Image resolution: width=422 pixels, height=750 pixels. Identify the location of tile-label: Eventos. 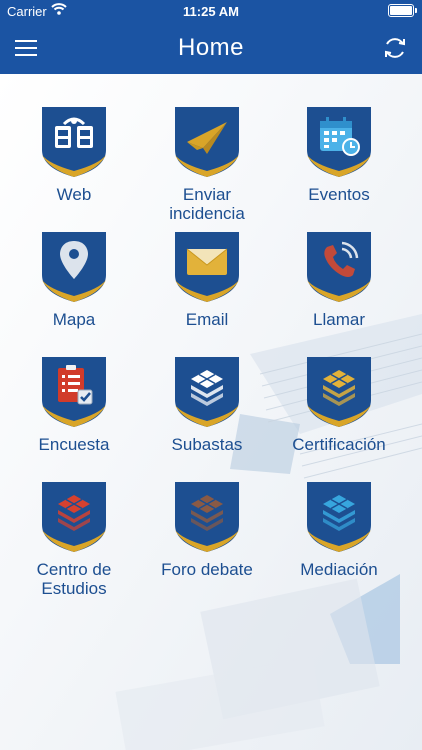
(339, 194).